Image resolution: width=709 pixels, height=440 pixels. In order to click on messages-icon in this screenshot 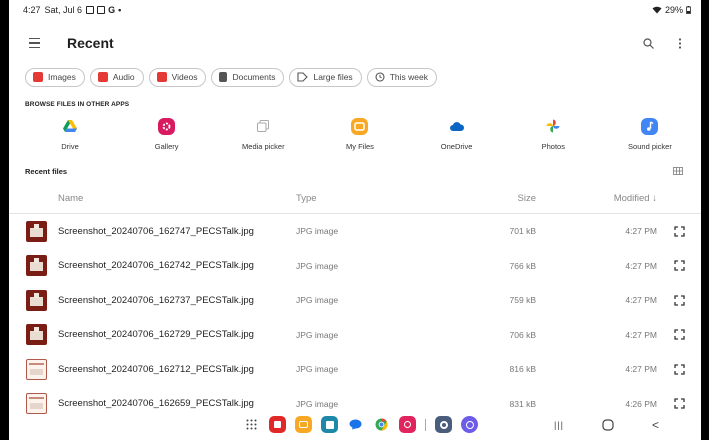, I will do `click(355, 424)`.